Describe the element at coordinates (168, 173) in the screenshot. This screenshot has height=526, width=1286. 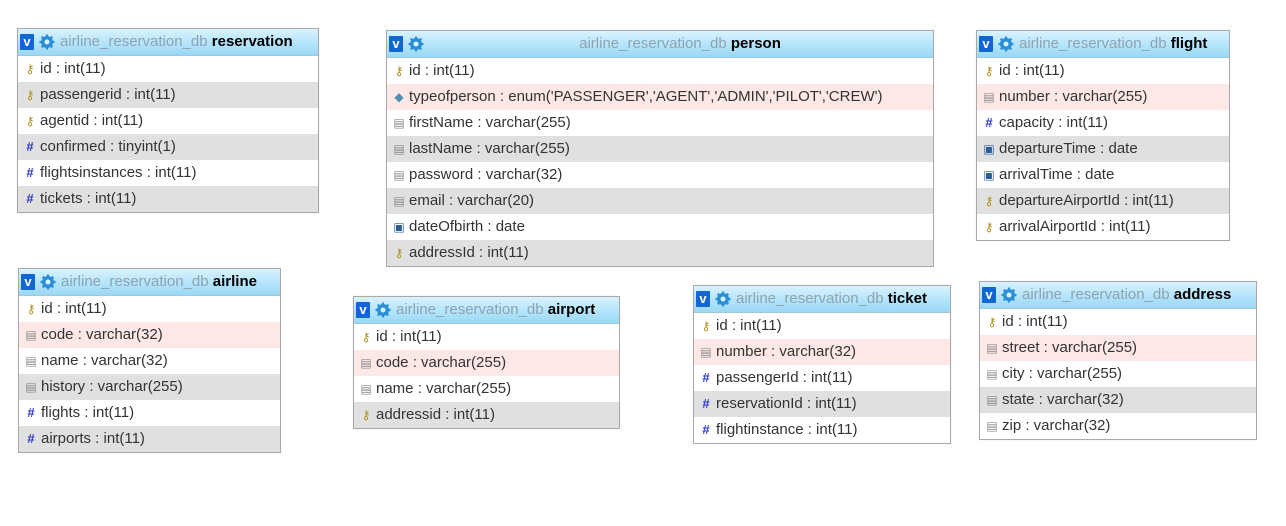
I see `column-row: # flightsinstances : int(11)` at that location.